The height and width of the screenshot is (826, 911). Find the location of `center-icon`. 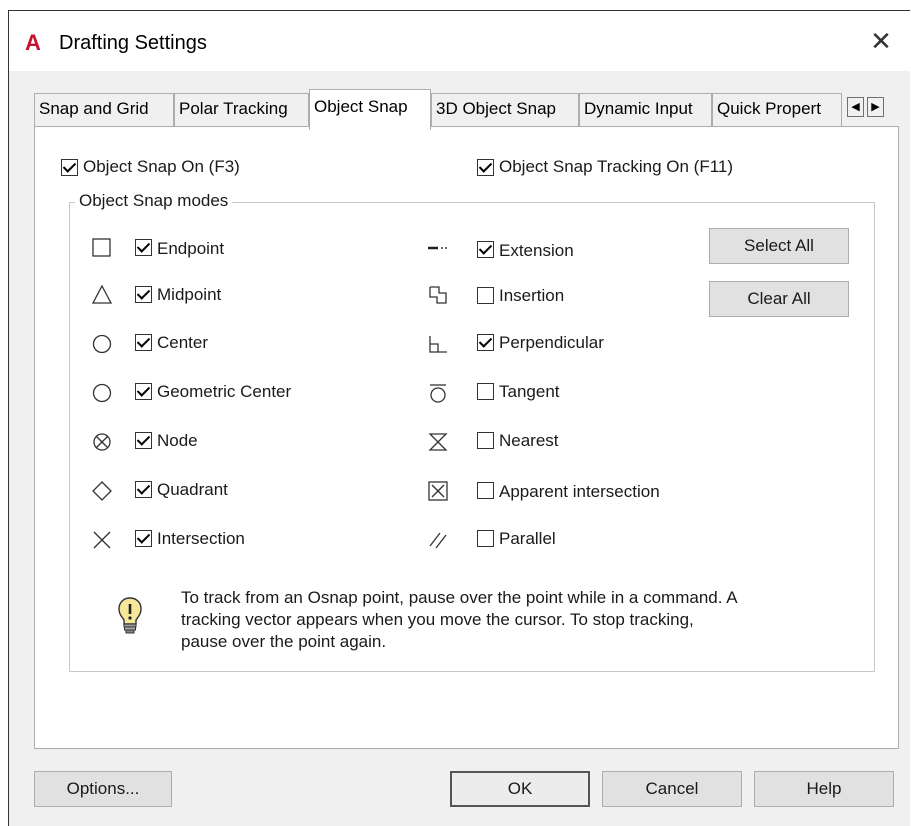

center-icon is located at coordinates (102, 344).